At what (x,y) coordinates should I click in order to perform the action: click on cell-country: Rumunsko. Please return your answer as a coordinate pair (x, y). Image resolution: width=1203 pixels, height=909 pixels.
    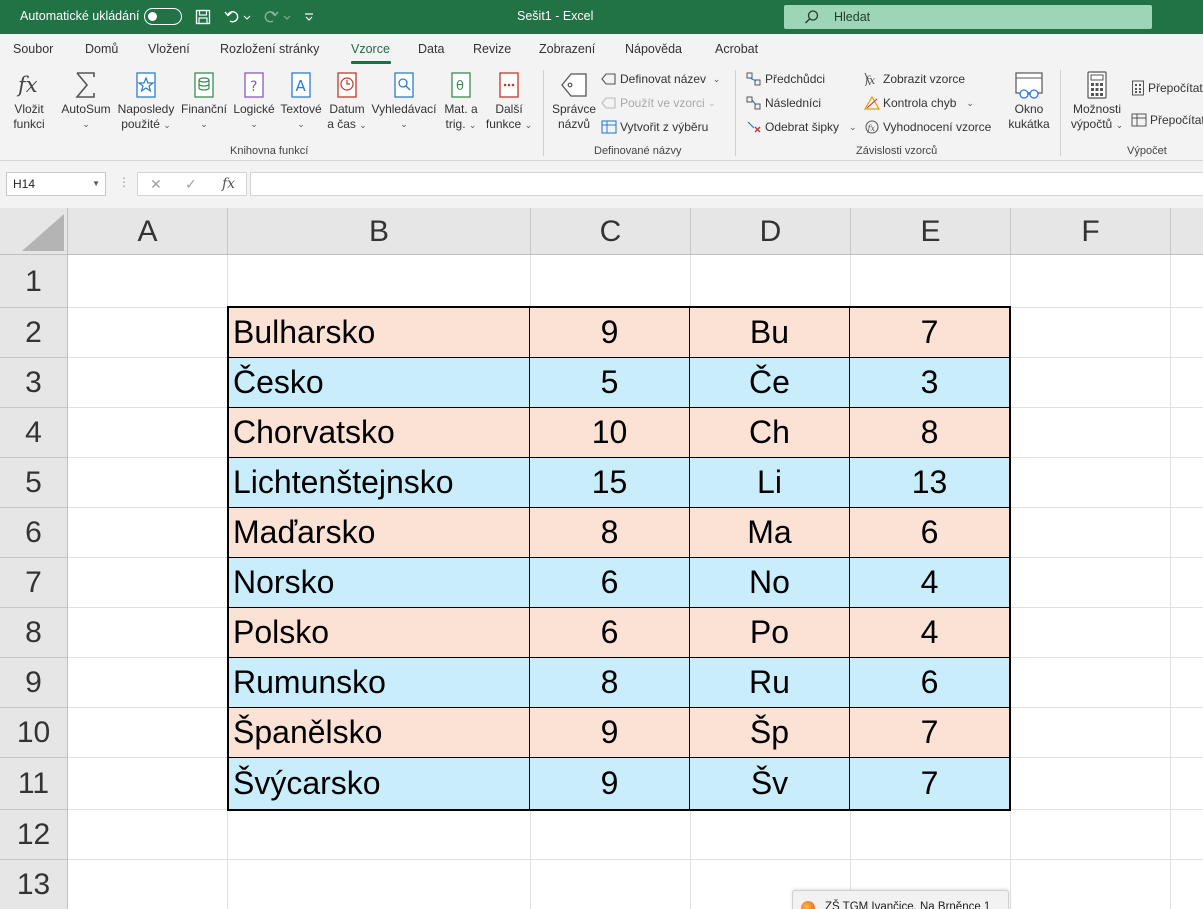
    Looking at the image, I should click on (378, 683).